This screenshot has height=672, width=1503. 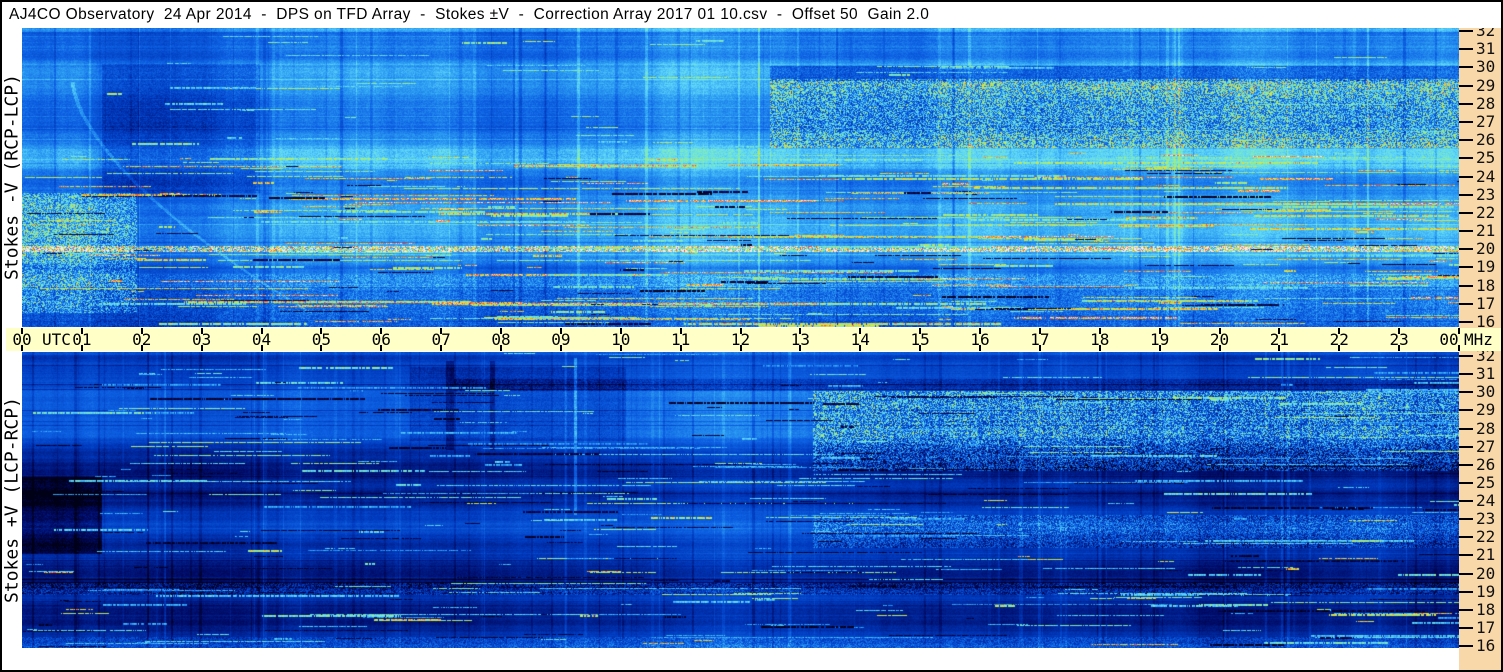 I want to click on hour-label: 22, so click(x=1339, y=339).